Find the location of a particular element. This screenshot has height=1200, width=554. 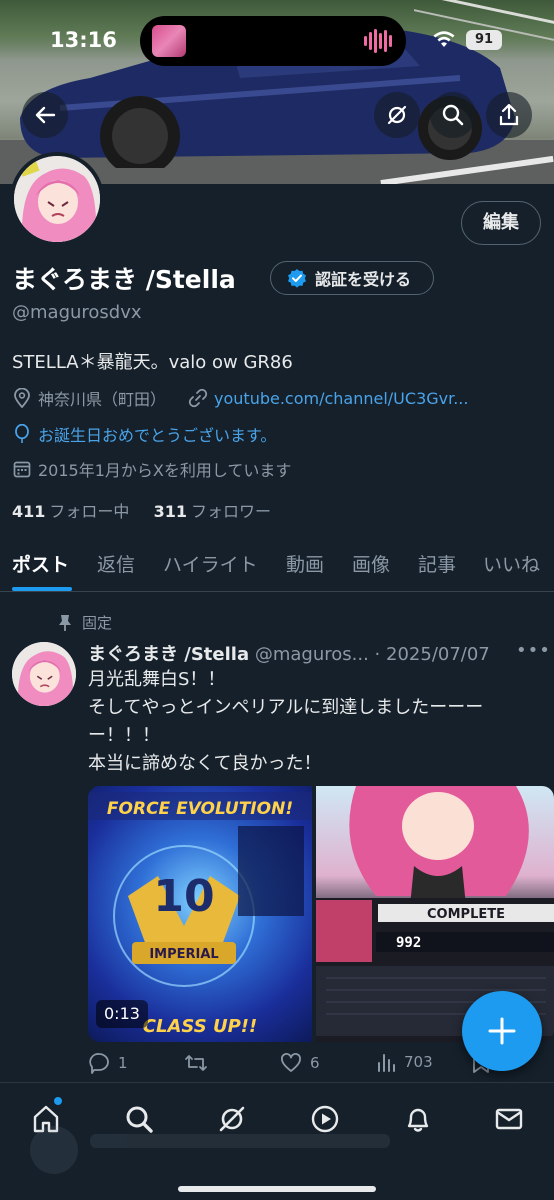

tab-media: 画像 is located at coordinates (371, 563).